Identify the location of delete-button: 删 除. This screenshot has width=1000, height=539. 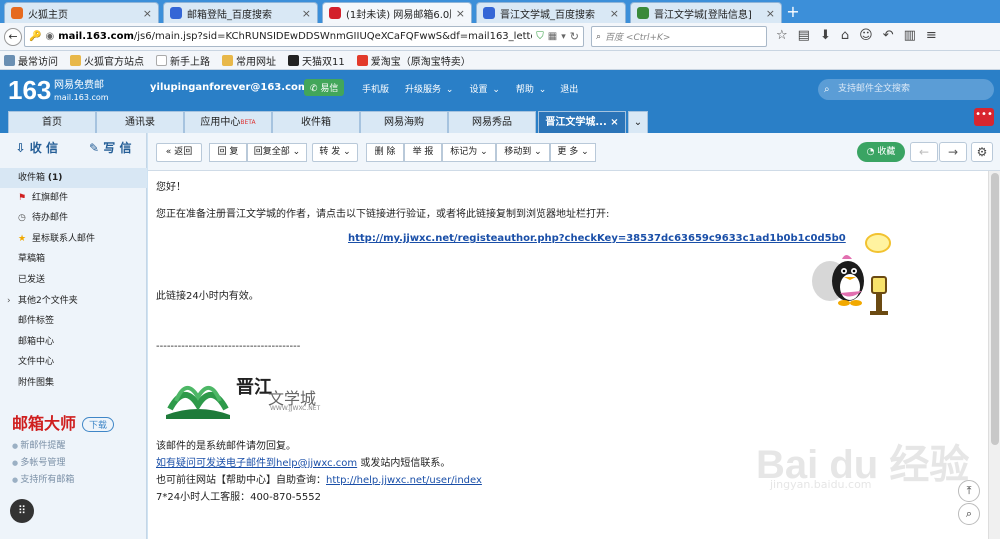
(385, 152).